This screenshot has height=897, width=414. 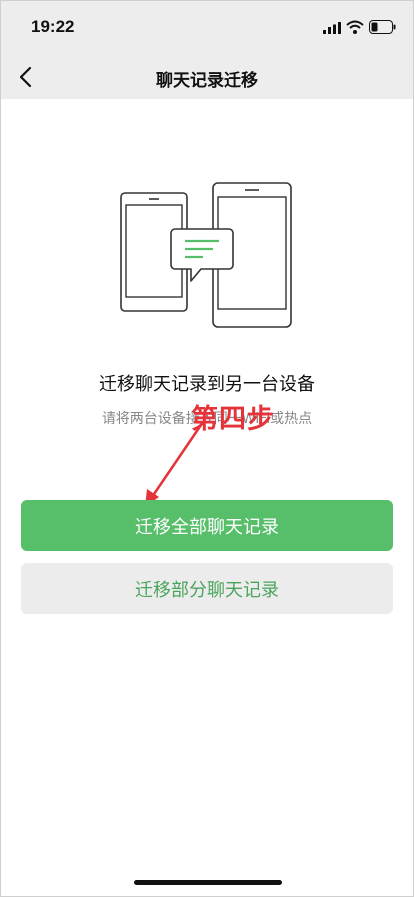 What do you see at coordinates (53, 26) in the screenshot?
I see `status-time: 19:22` at bounding box center [53, 26].